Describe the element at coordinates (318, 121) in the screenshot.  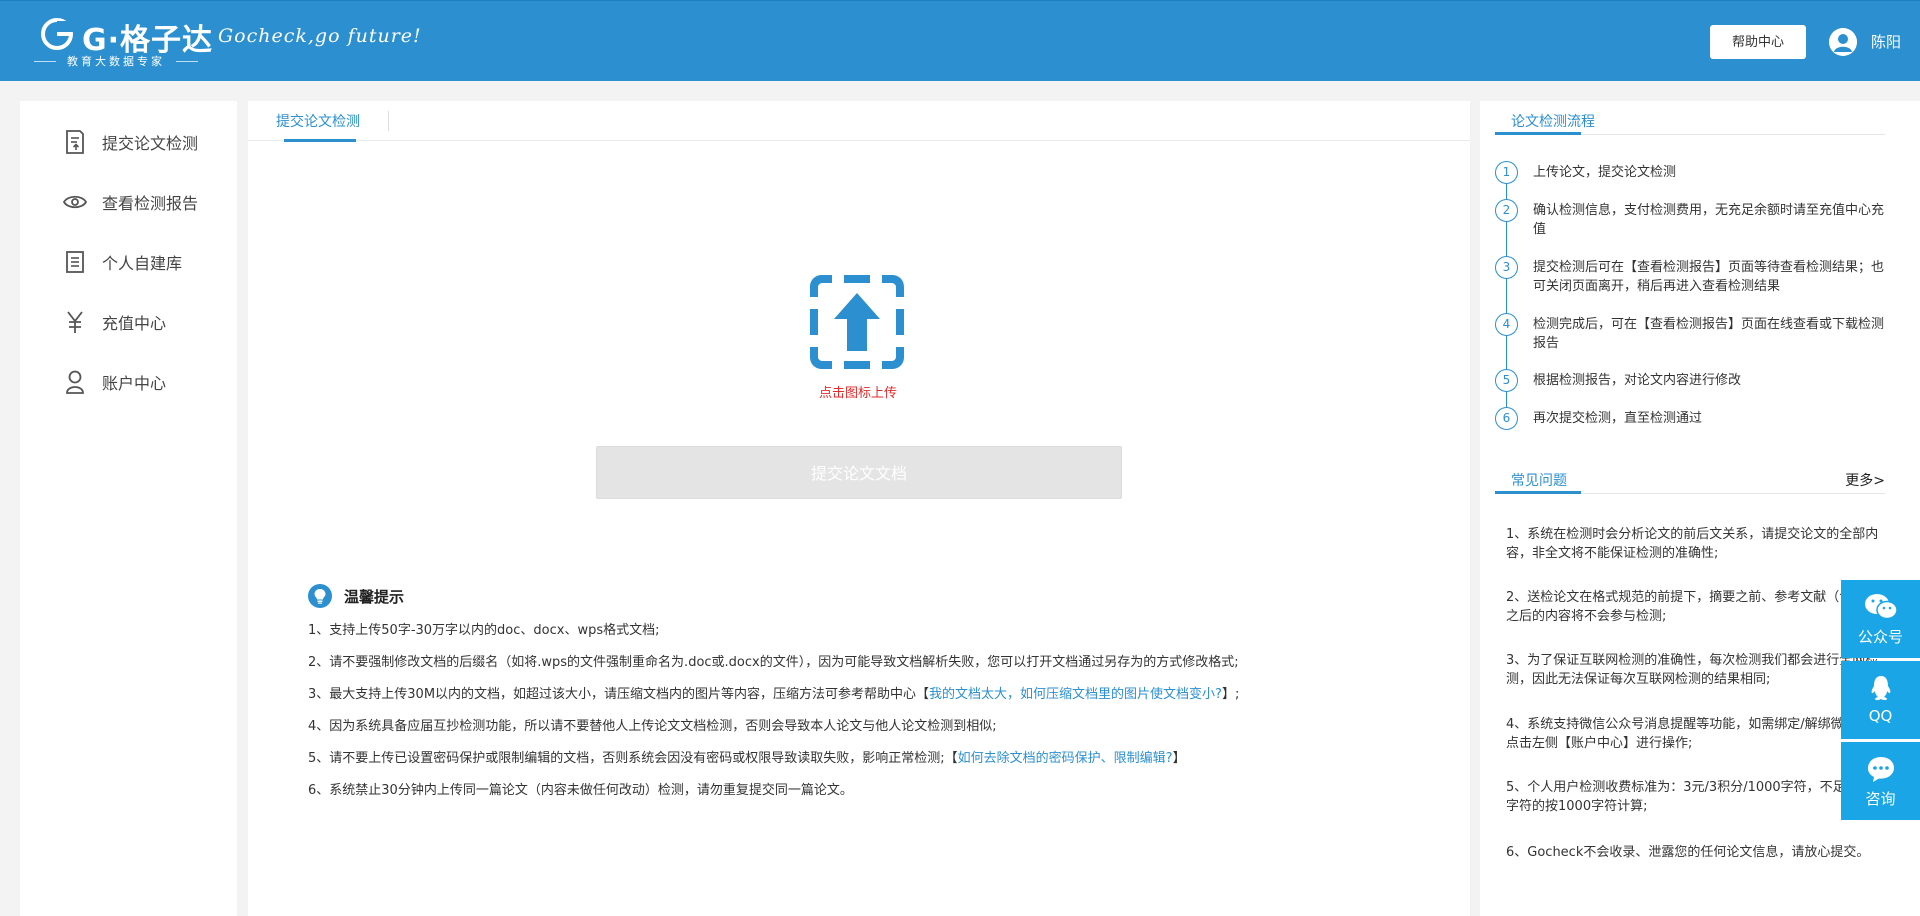
I see `tab-submit-paper: 提交论文检测` at that location.